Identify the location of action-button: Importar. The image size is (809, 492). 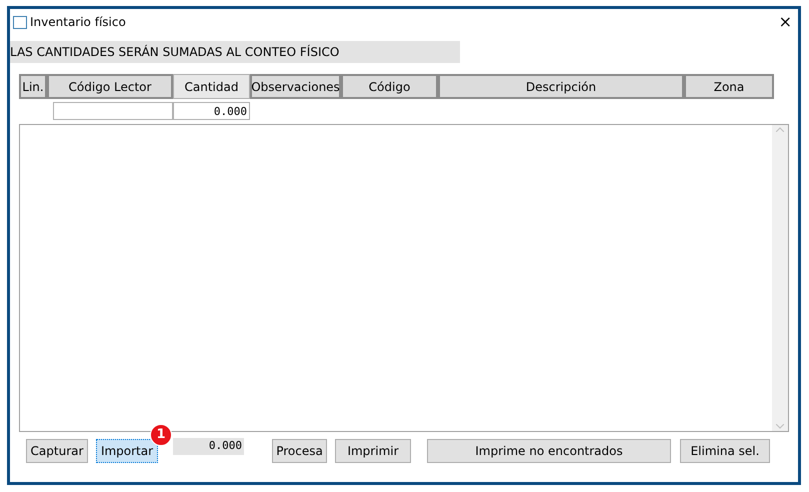
(127, 451).